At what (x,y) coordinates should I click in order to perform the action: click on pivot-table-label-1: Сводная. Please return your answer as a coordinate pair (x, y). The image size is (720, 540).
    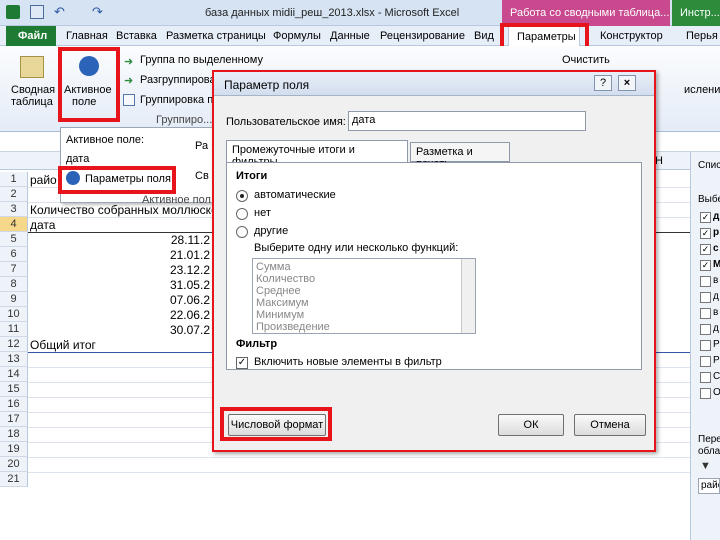
    Looking at the image, I should click on (33, 90).